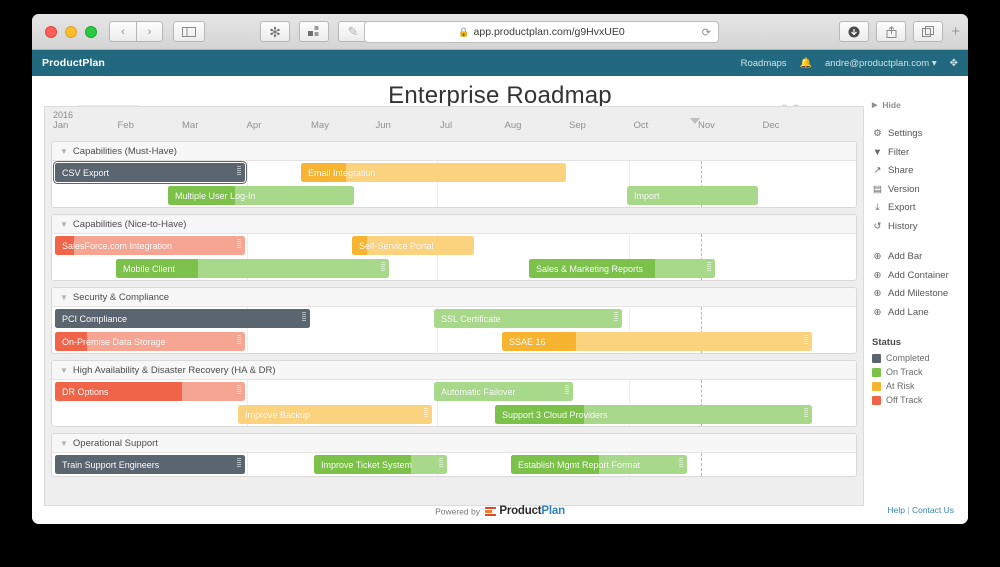 The width and height of the screenshot is (1000, 567). I want to click on bar-label: CSV Export, so click(86, 172).